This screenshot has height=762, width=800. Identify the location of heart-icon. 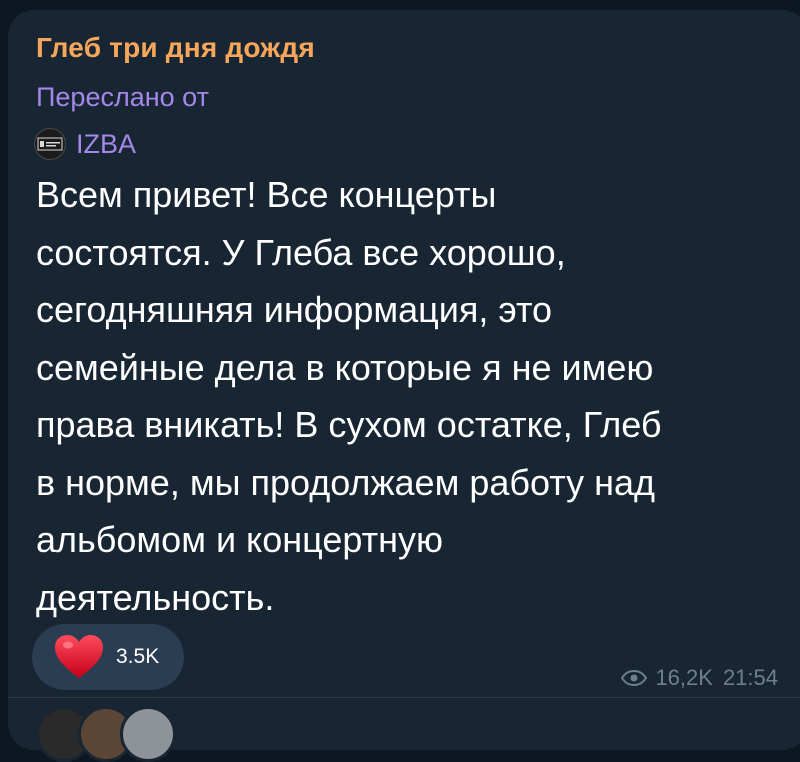
(79, 656).